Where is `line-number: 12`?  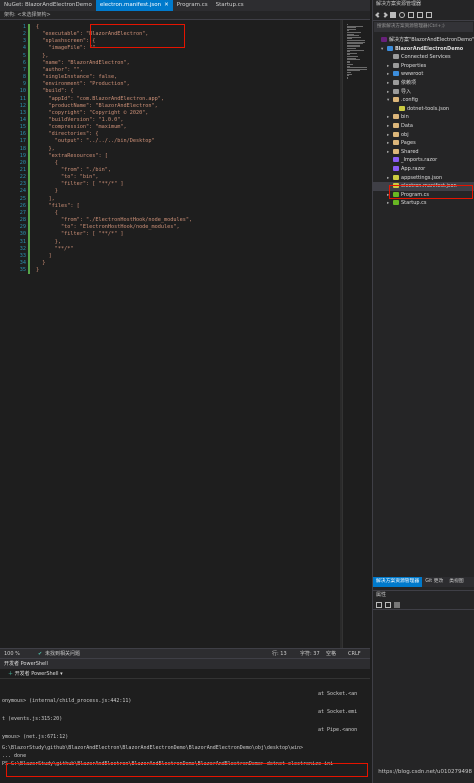 line-number: 12 is located at coordinates (22, 105).